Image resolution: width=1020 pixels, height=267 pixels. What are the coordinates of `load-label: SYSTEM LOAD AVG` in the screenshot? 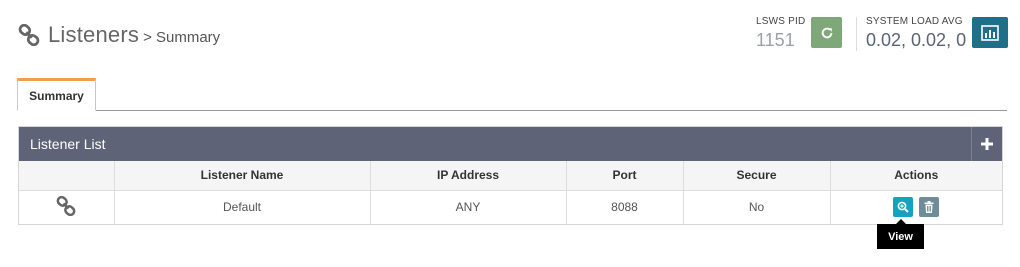 It's located at (914, 21).